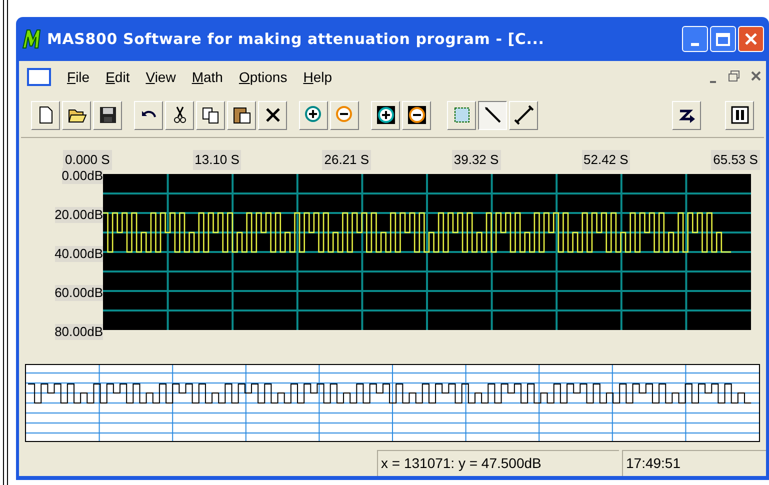 This screenshot has width=769, height=485. What do you see at coordinates (210, 115) in the screenshot?
I see `copy-icon` at bounding box center [210, 115].